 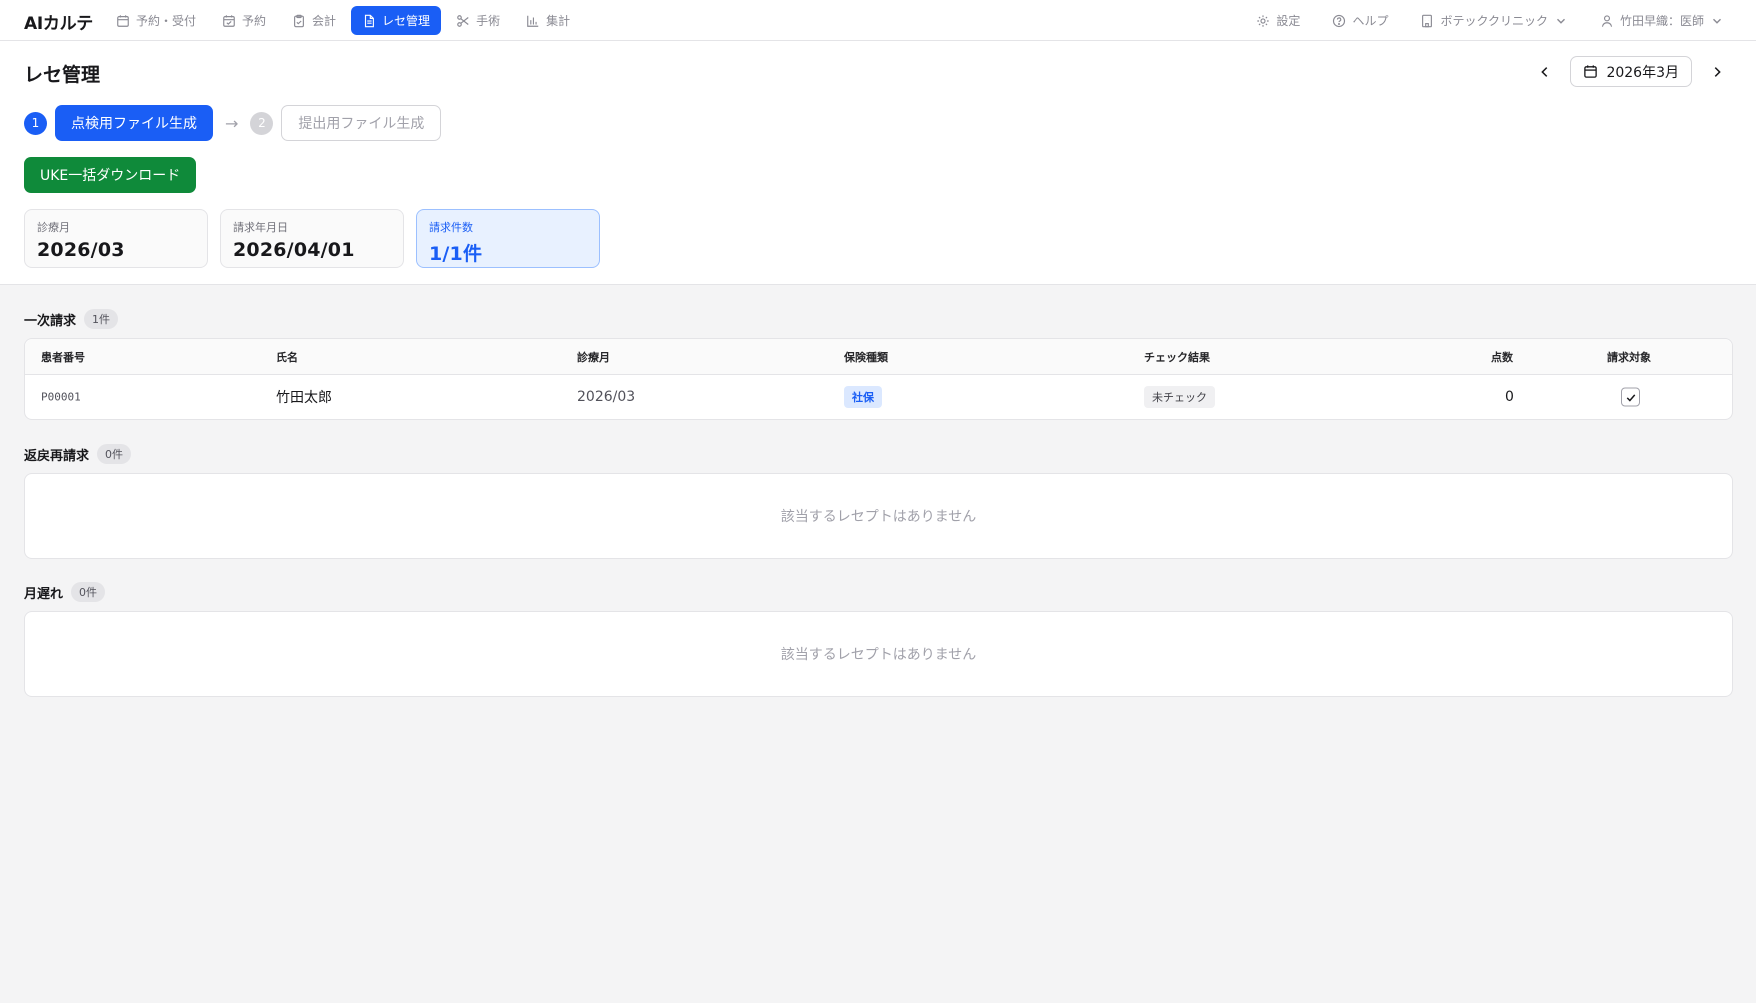 What do you see at coordinates (1427, 20) in the screenshot?
I see `building-icon` at bounding box center [1427, 20].